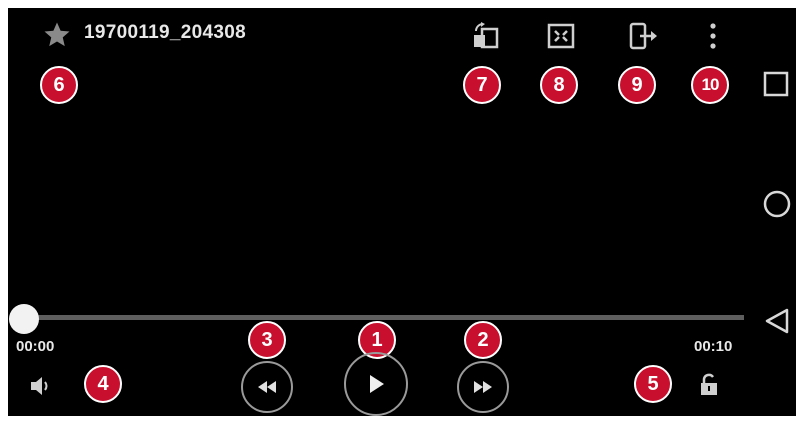  Describe the element at coordinates (777, 204) in the screenshot. I see `circle-icon` at that location.